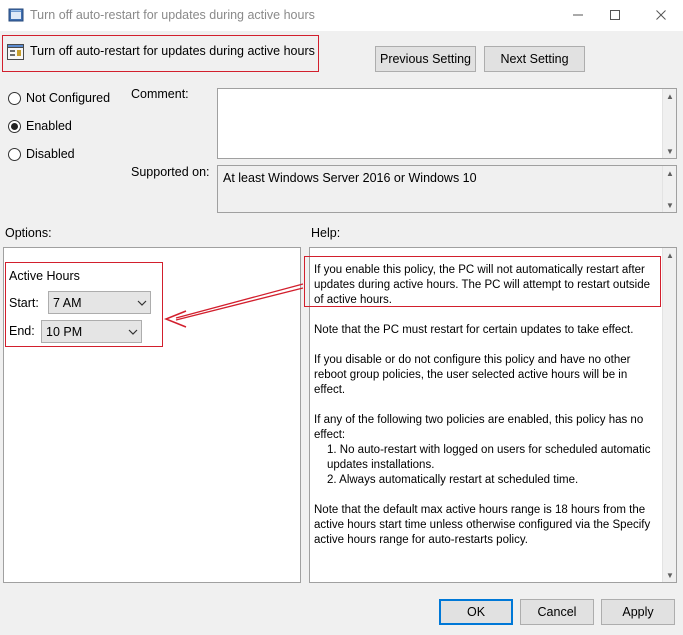  Describe the element at coordinates (534, 59) in the screenshot. I see `next-setting-button: Next Setting` at that location.